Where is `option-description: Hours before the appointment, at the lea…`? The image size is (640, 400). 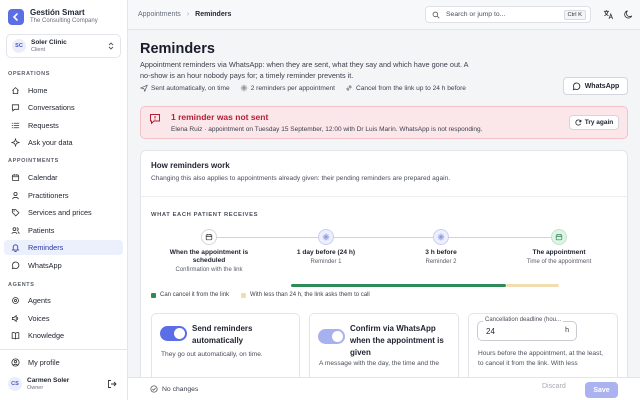
option-description: Hours before the appointment, at the lea… is located at coordinates (540, 358).